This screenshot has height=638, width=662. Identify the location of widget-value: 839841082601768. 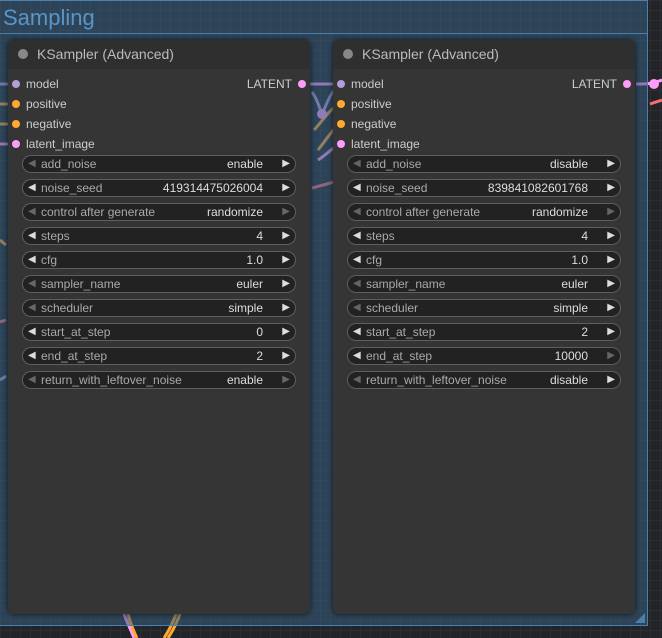
(538, 188).